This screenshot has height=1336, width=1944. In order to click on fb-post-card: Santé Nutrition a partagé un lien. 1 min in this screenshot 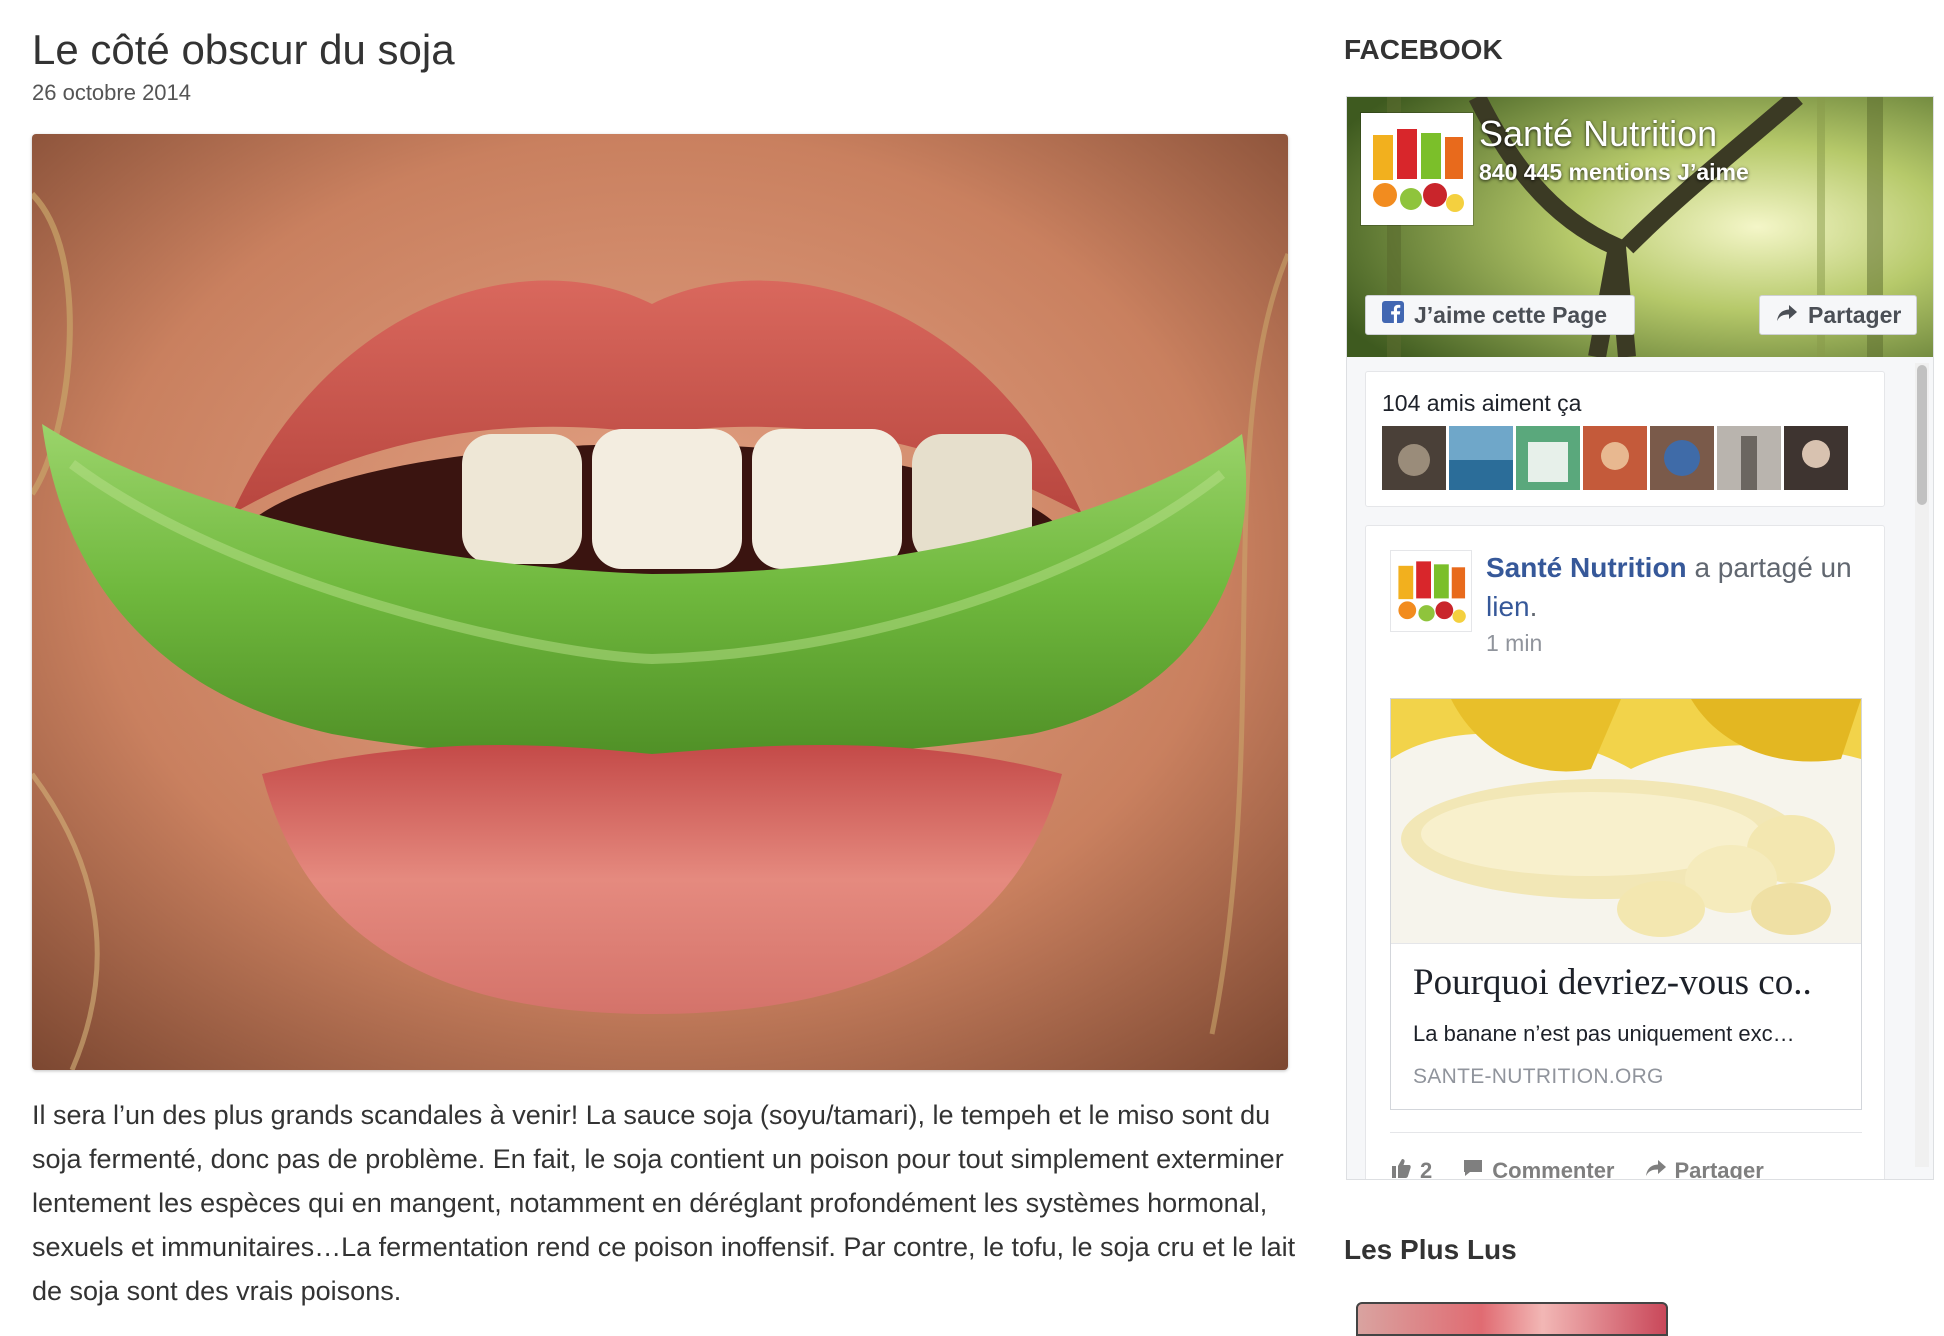, I will do `click(1625, 852)`.